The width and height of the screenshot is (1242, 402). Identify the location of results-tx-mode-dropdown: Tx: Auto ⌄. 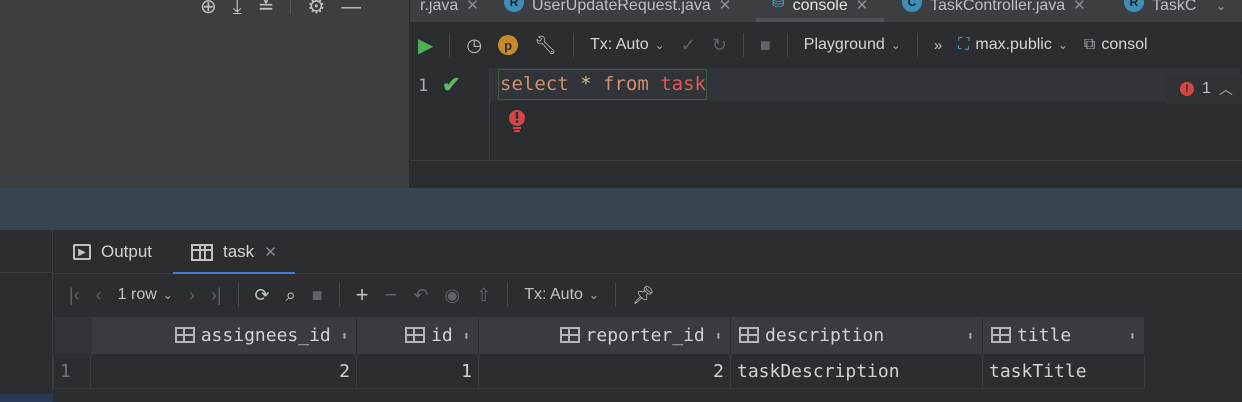
(561, 295).